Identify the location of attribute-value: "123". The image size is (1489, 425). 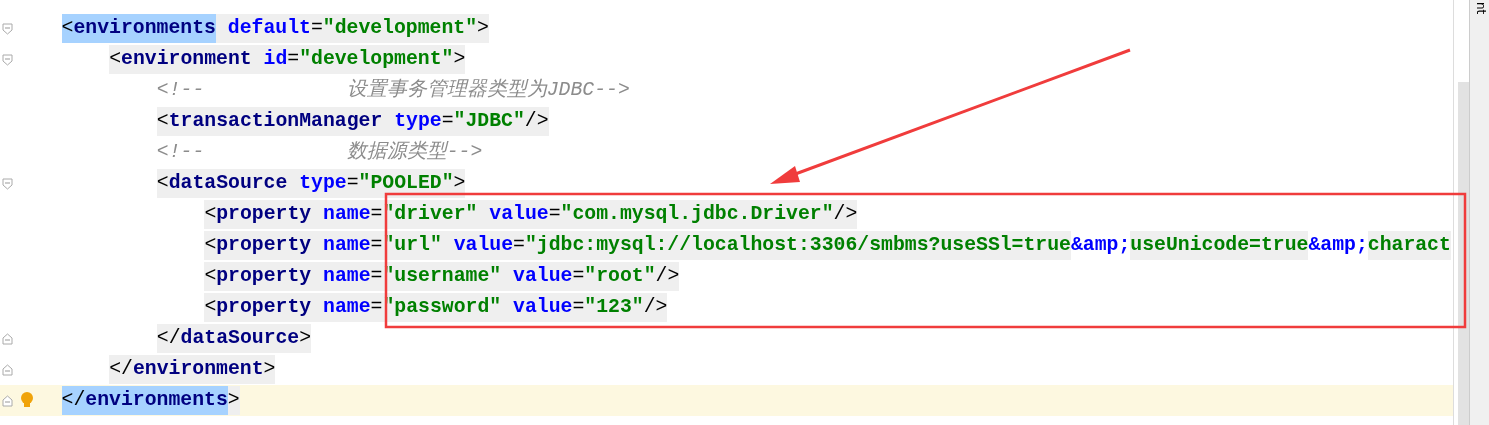
(614, 307).